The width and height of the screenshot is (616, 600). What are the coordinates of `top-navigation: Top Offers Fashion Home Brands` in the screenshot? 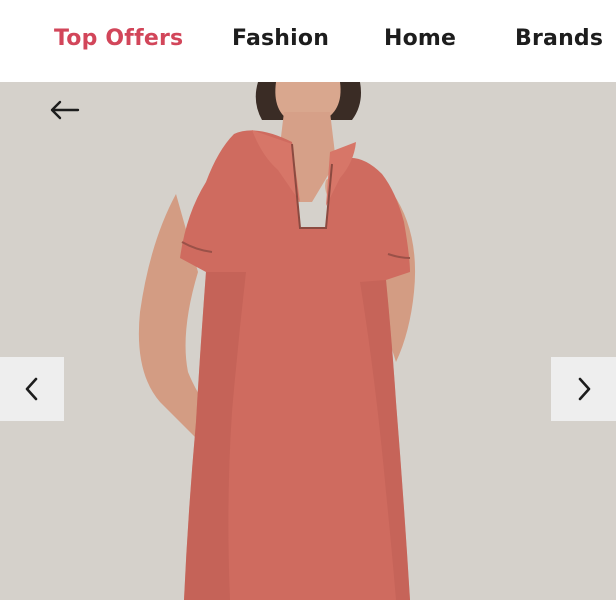 It's located at (308, 41).